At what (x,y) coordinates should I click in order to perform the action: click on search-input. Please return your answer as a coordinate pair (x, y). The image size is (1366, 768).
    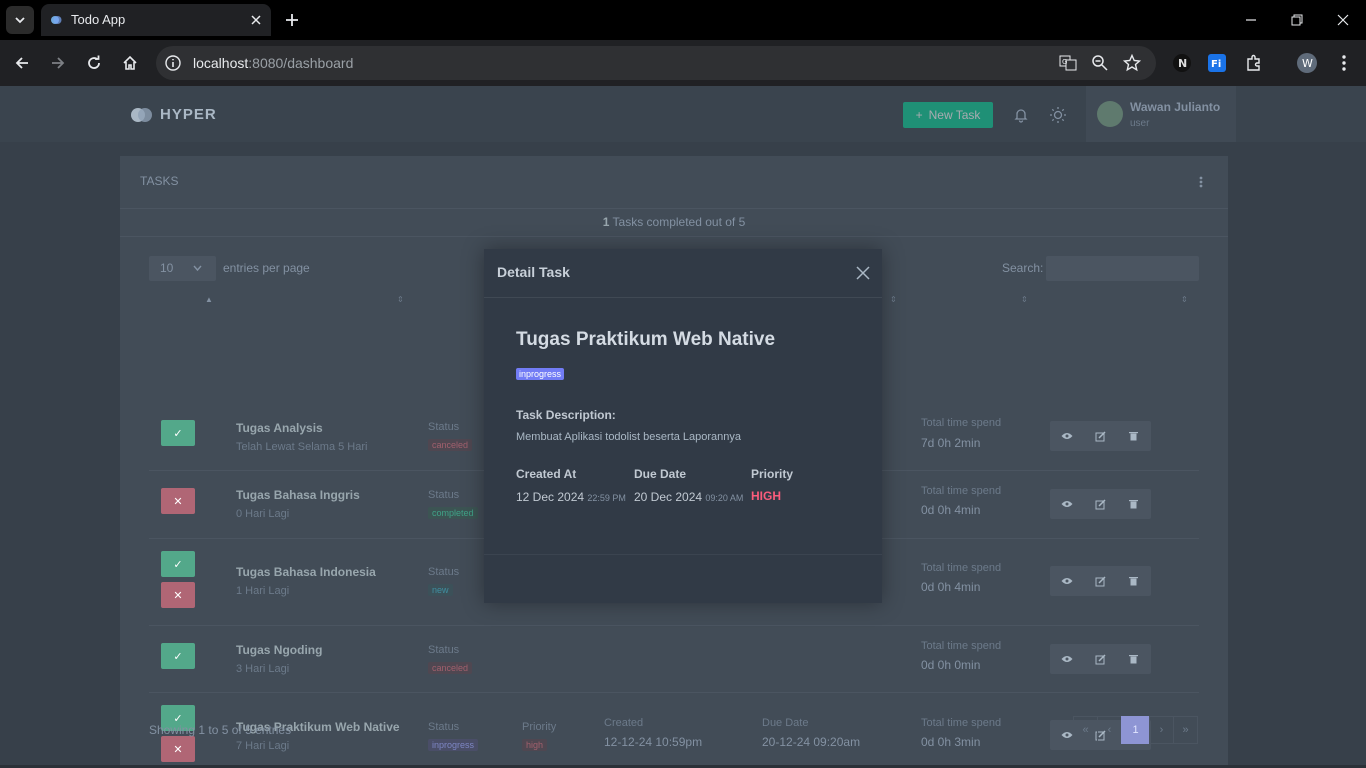
    Looking at the image, I should click on (1122, 268).